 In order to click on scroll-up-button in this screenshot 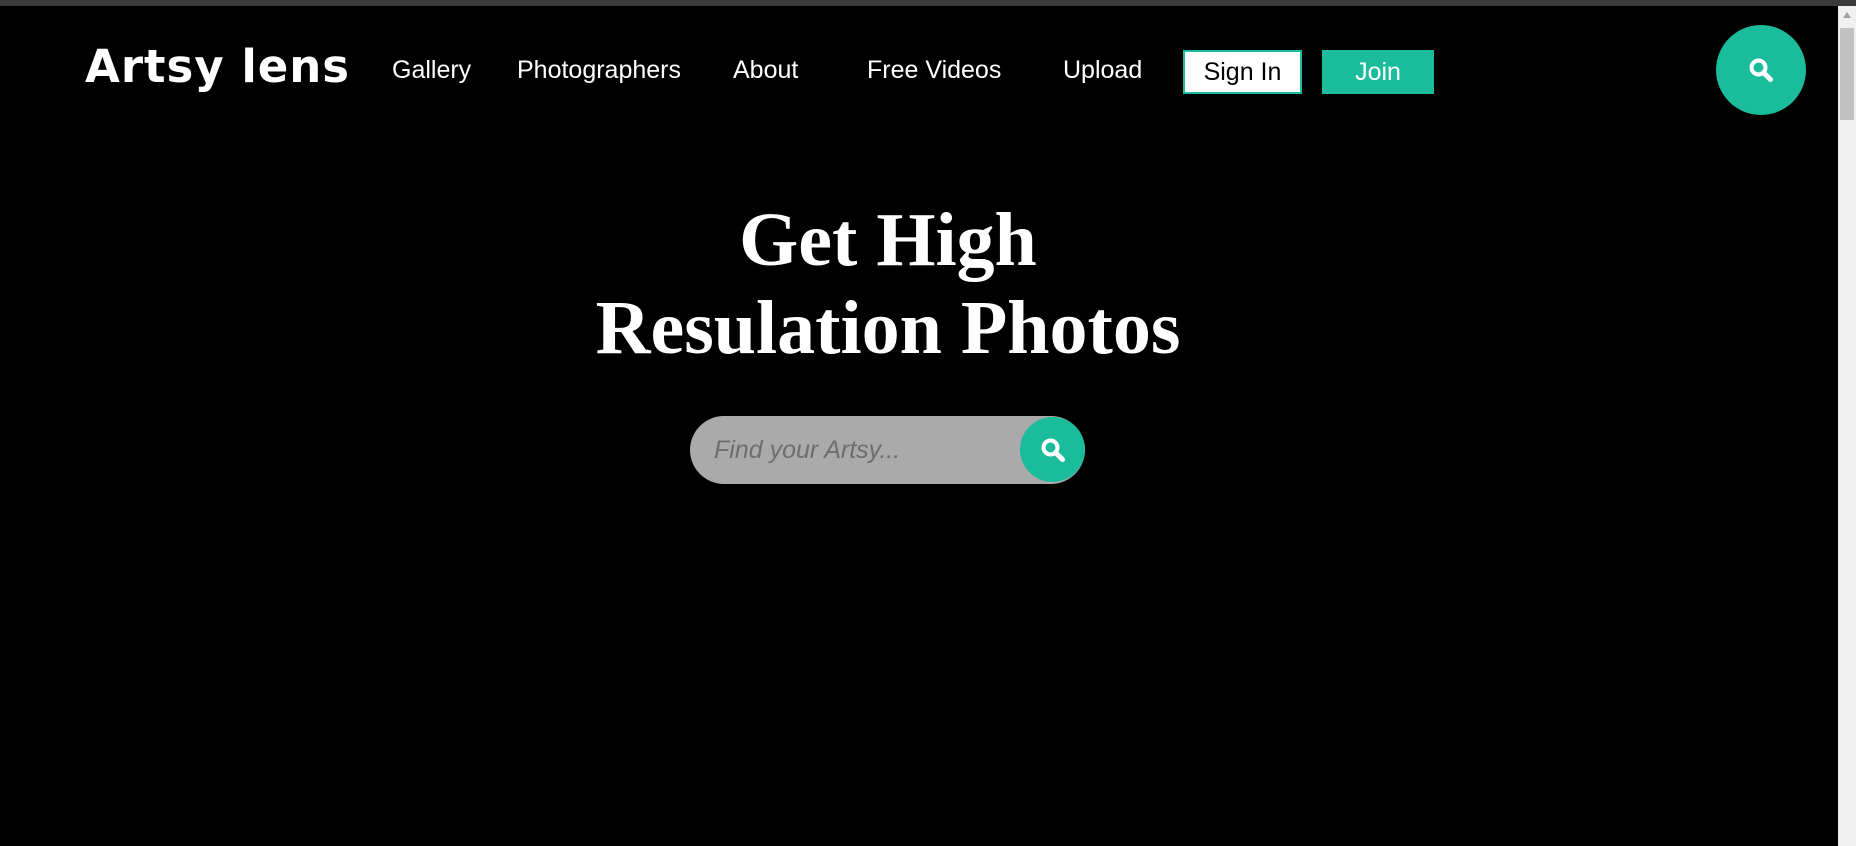, I will do `click(1847, 15)`.